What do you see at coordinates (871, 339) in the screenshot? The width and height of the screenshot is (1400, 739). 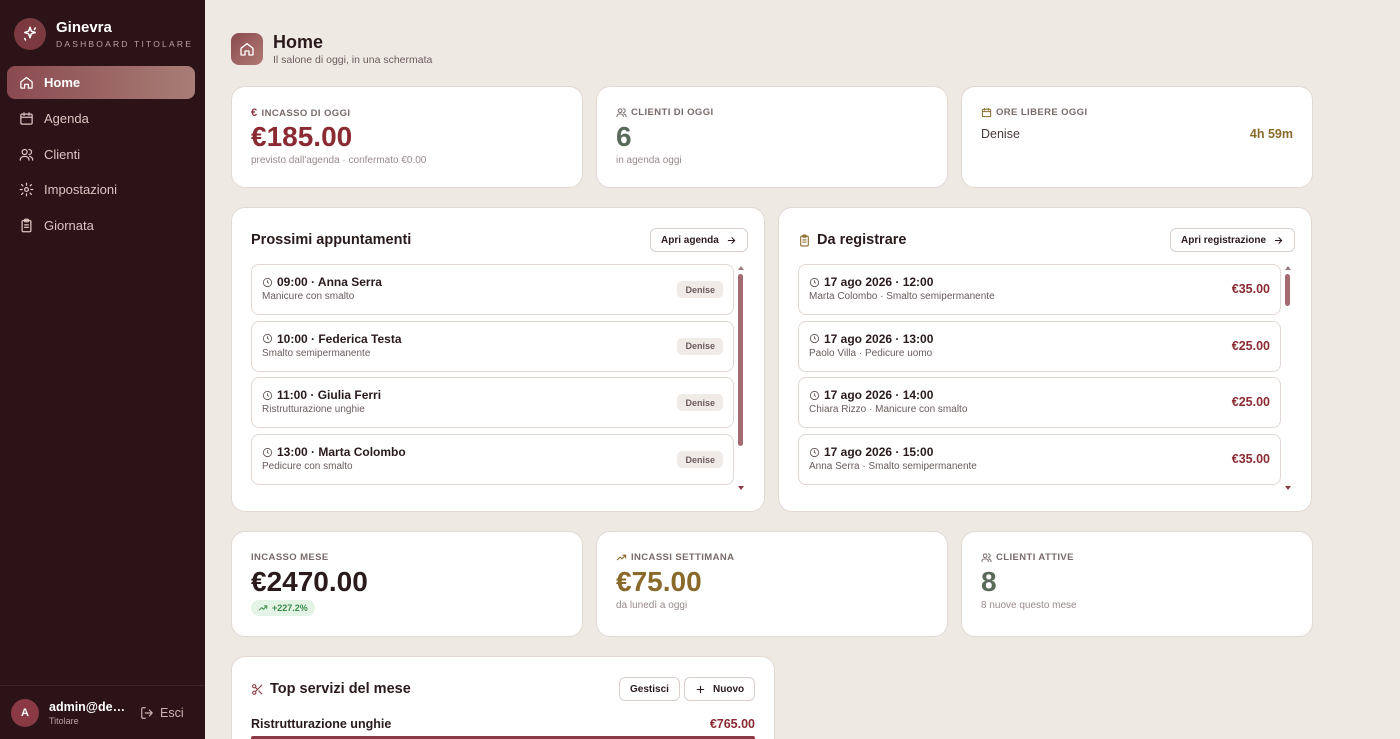 I see `register-title: 17 ago 2026 · 13:00` at bounding box center [871, 339].